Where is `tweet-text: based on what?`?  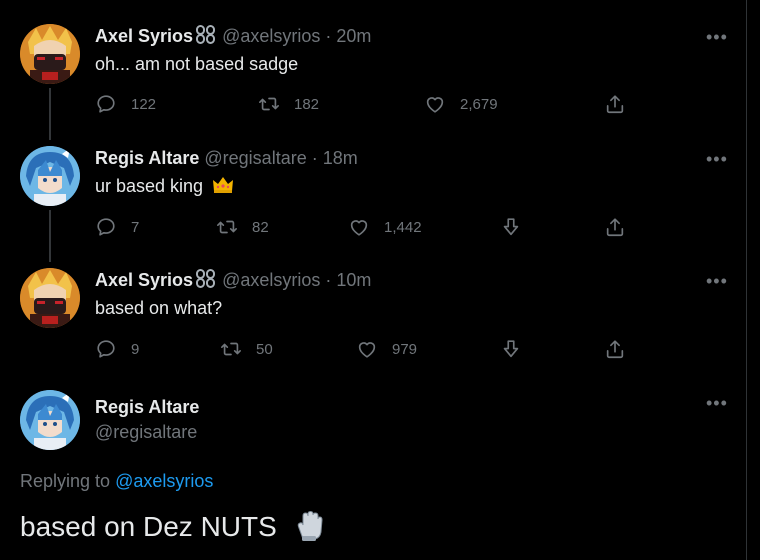 tweet-text: based on what? is located at coordinates (159, 308).